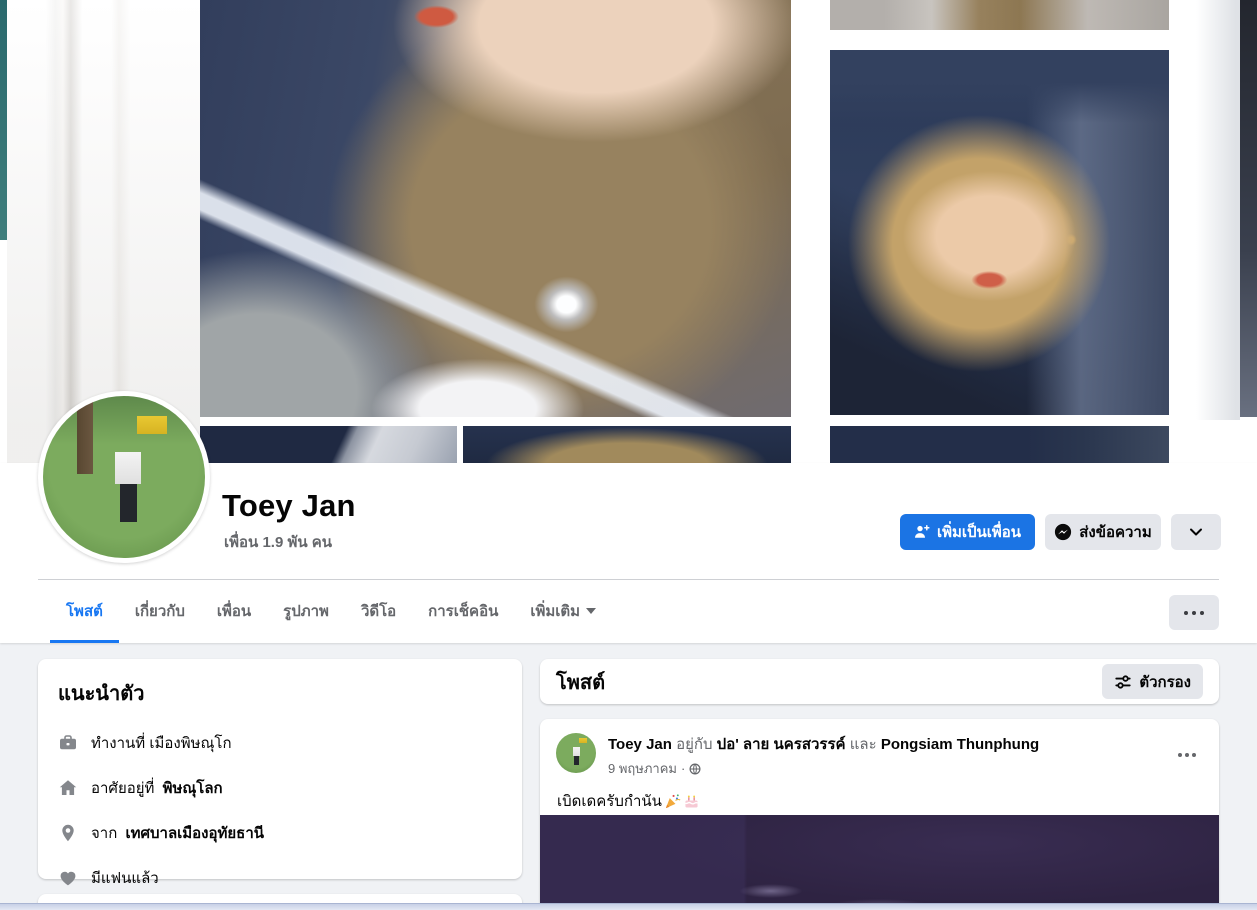 The width and height of the screenshot is (1257, 910). I want to click on tab-photos: รูปภาพ, so click(306, 612).